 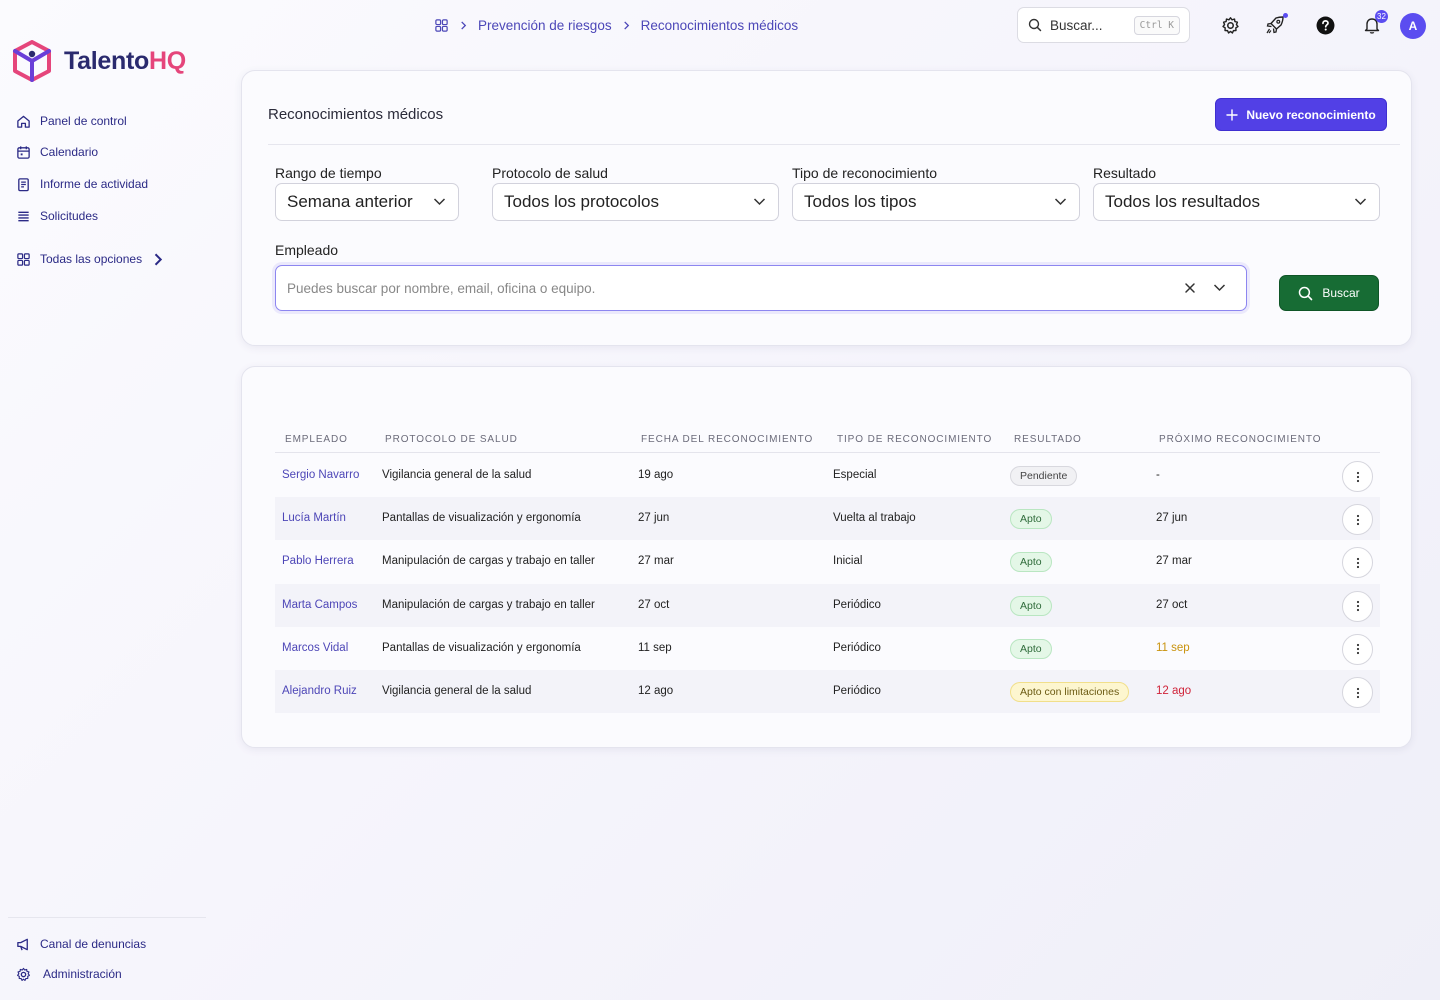 I want to click on exam-type-value: Todos los tipos, so click(x=860, y=201).